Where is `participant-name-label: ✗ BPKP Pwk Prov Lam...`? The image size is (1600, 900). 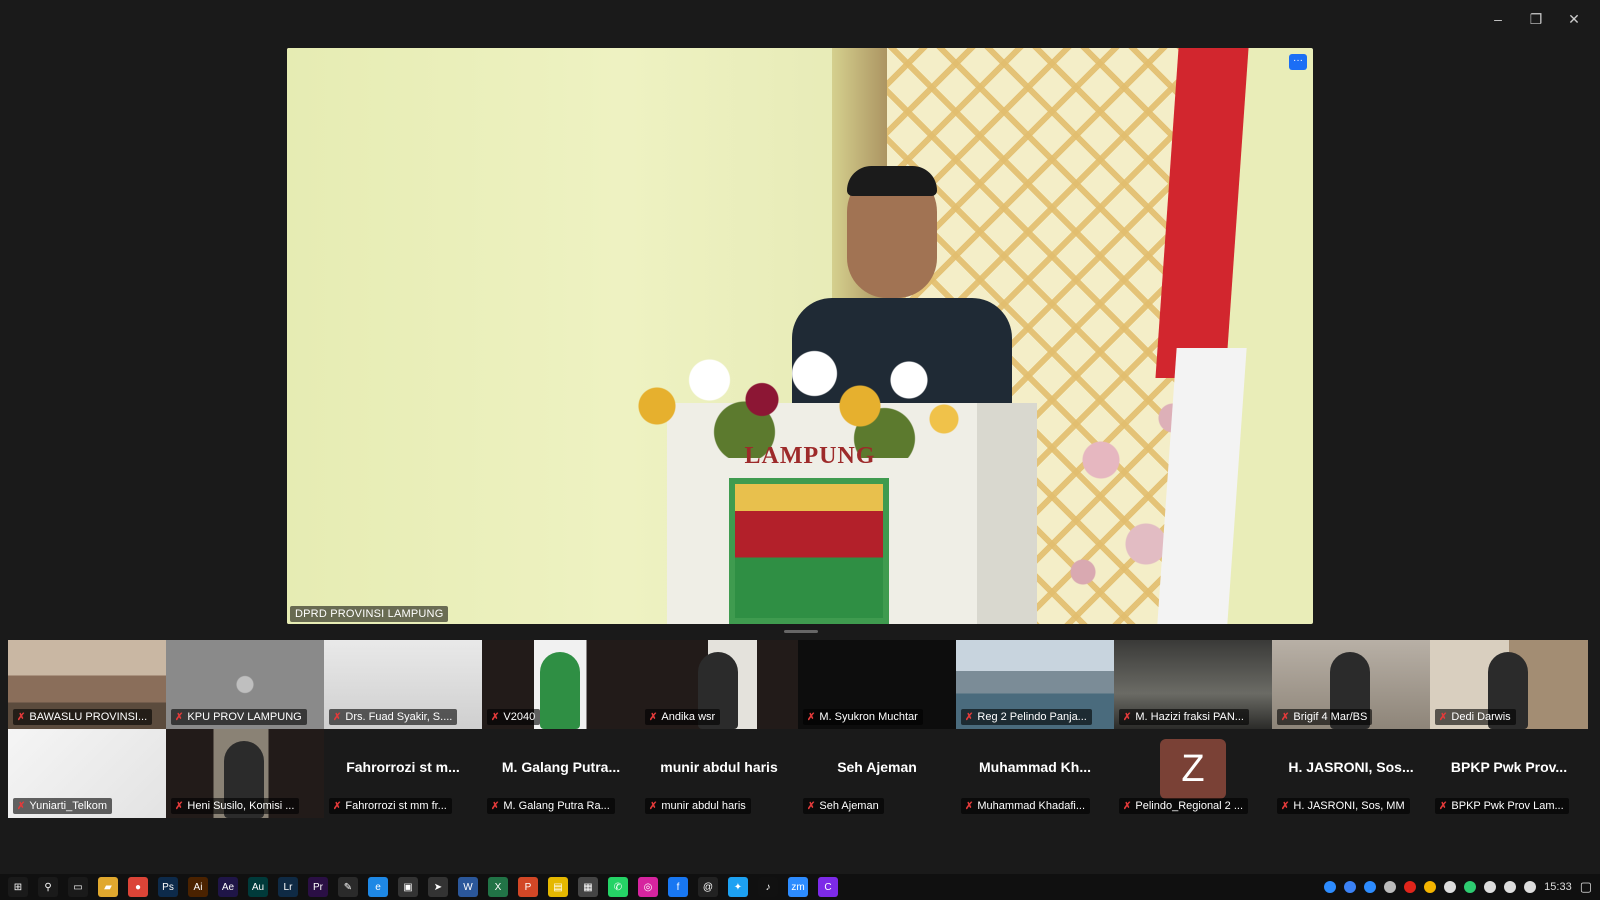
participant-name-label: ✗ BPKP Pwk Prov Lam... is located at coordinates (1502, 806).